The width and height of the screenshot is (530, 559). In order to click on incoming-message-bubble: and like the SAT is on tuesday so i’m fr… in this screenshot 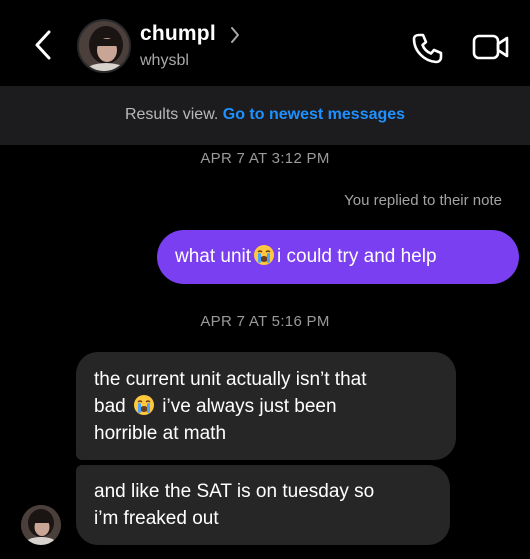, I will do `click(263, 505)`.